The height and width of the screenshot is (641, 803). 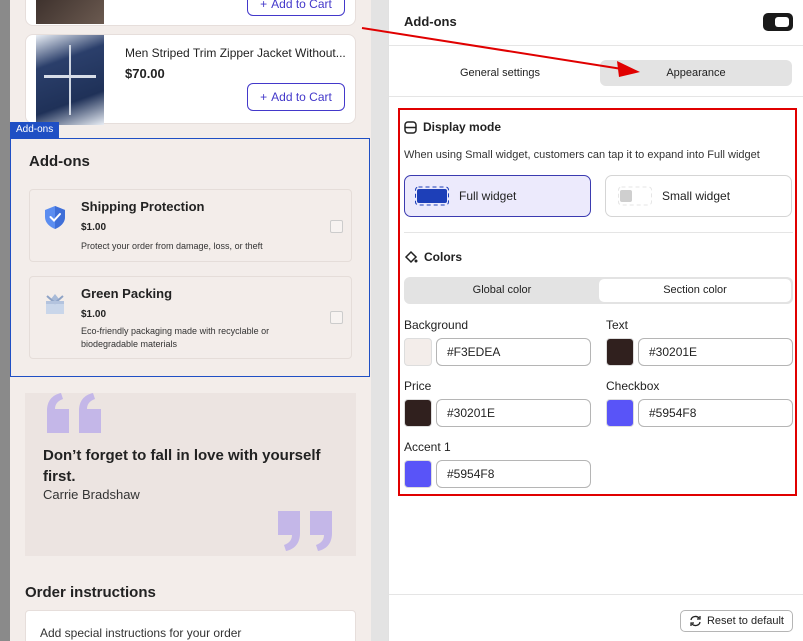 I want to click on panel-title: Add-ons, so click(x=430, y=21).